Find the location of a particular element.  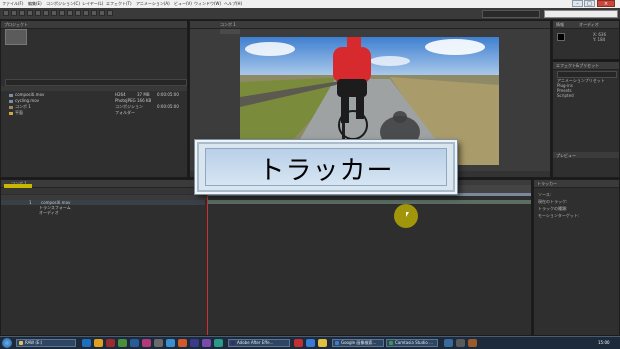

tracker-tab: トラッカー is located at coordinates (547, 184).